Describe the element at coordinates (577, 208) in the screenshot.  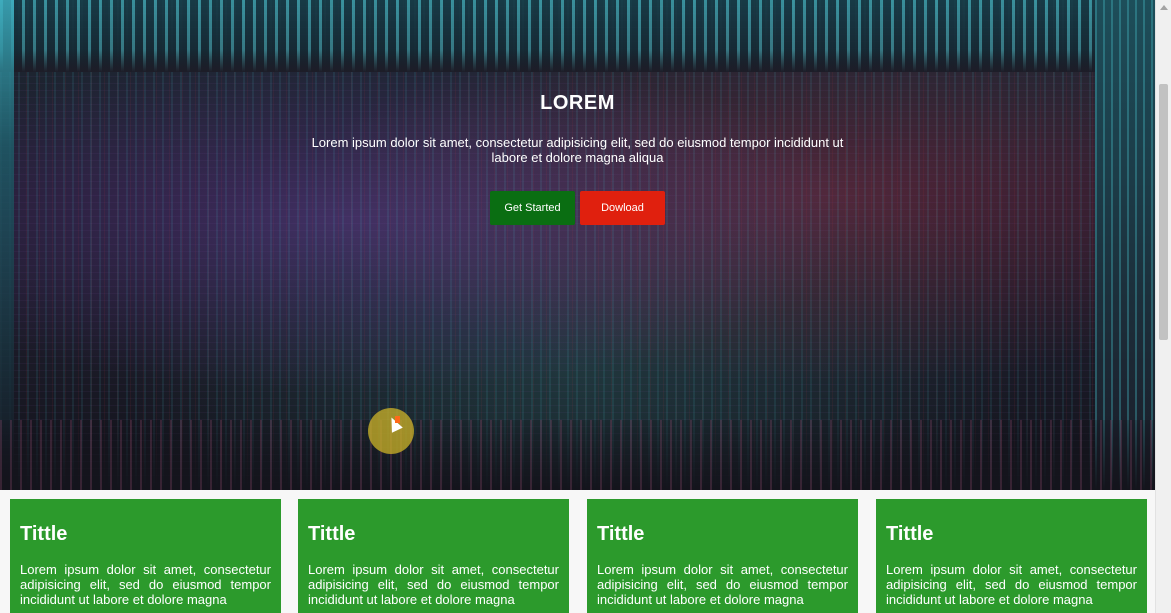
I see `hero-buttons: Get Started Dowload` at that location.